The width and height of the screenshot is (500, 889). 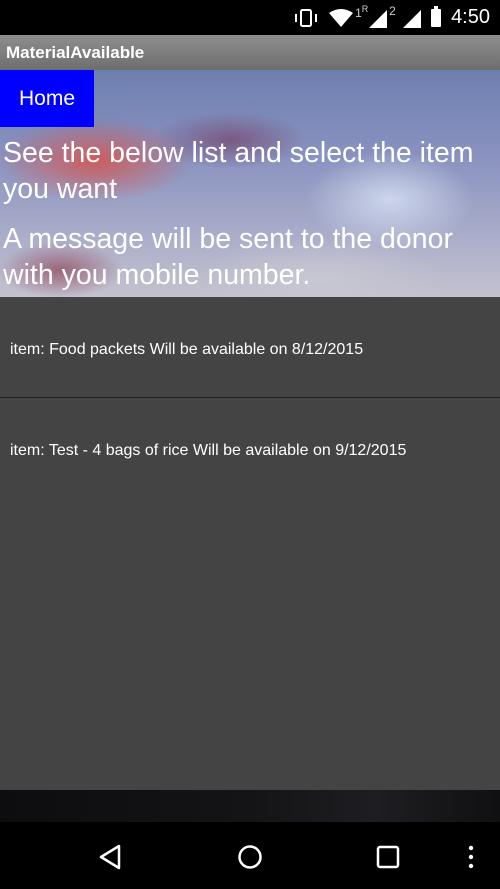 I want to click on navigation-bar, so click(x=250, y=855).